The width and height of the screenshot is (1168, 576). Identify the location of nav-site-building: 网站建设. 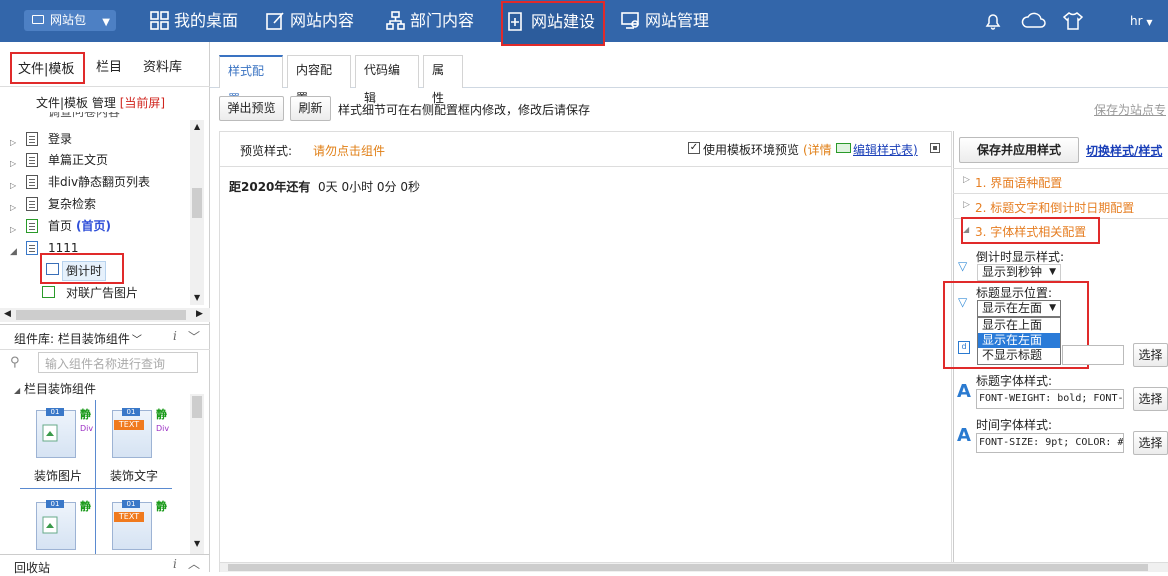
(553, 23).